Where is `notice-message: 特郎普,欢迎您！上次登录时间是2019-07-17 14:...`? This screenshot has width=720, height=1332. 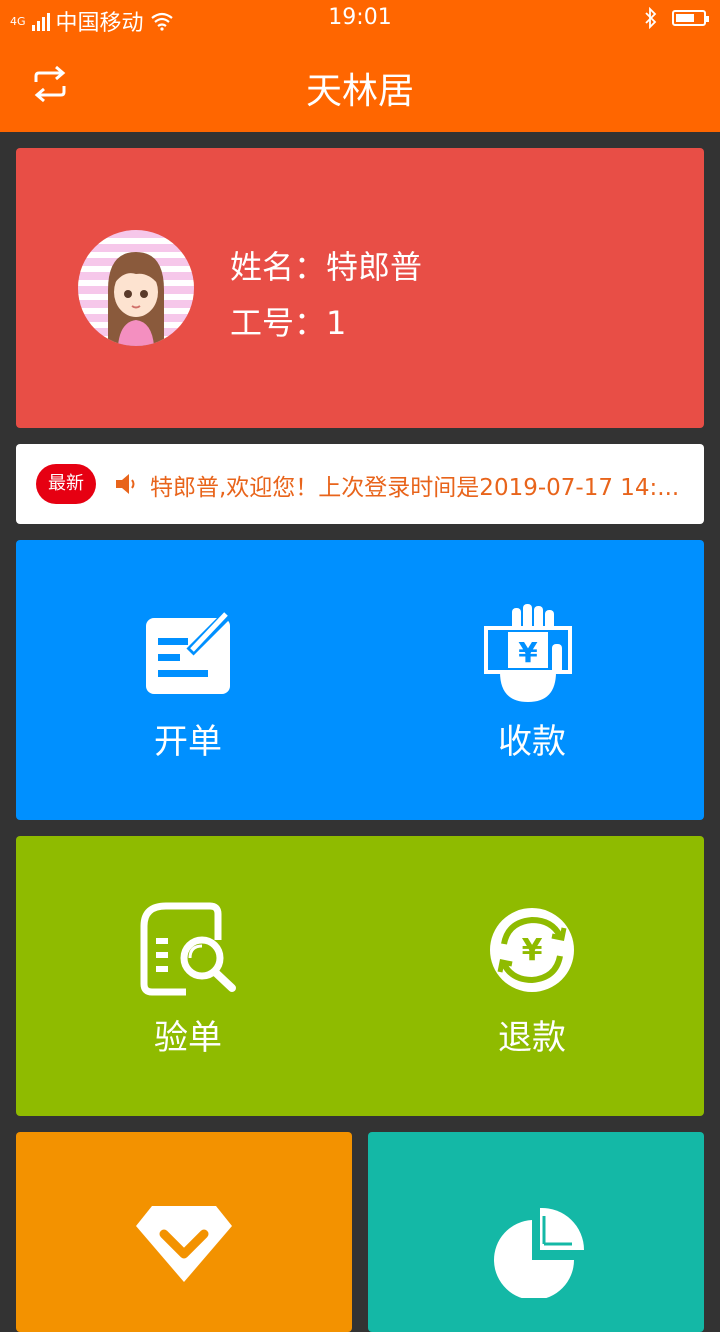 notice-message: 特郎普,欢迎您！上次登录时间是2019-07-17 14:... is located at coordinates (415, 488).